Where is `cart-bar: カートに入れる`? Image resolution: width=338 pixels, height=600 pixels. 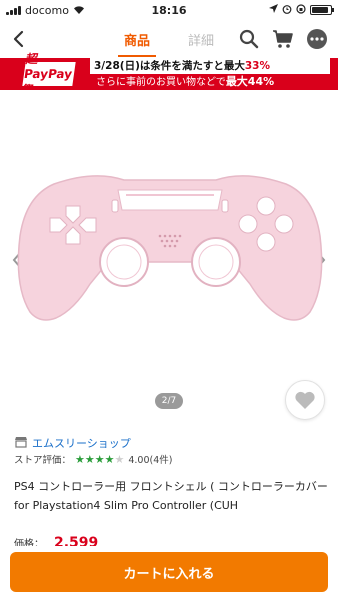
cart-bar: カートに入れる is located at coordinates (169, 573).